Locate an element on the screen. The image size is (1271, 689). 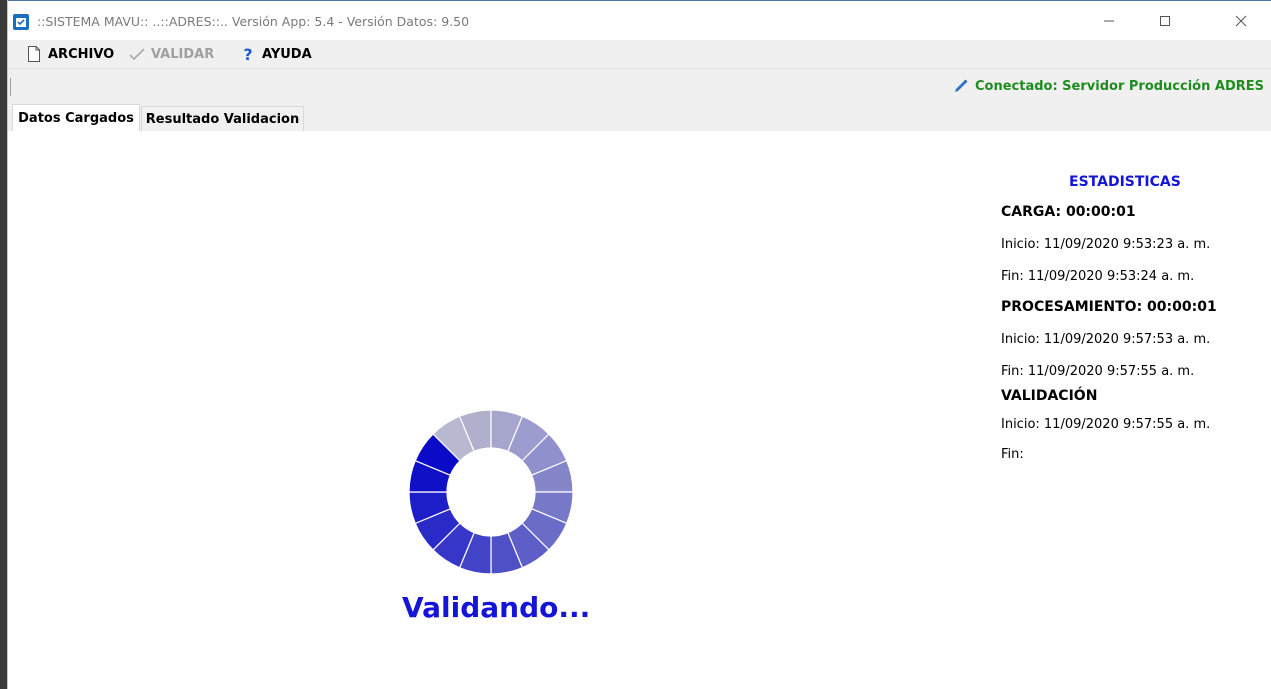
menu-ayuda: ? AYUDA is located at coordinates (276, 54).